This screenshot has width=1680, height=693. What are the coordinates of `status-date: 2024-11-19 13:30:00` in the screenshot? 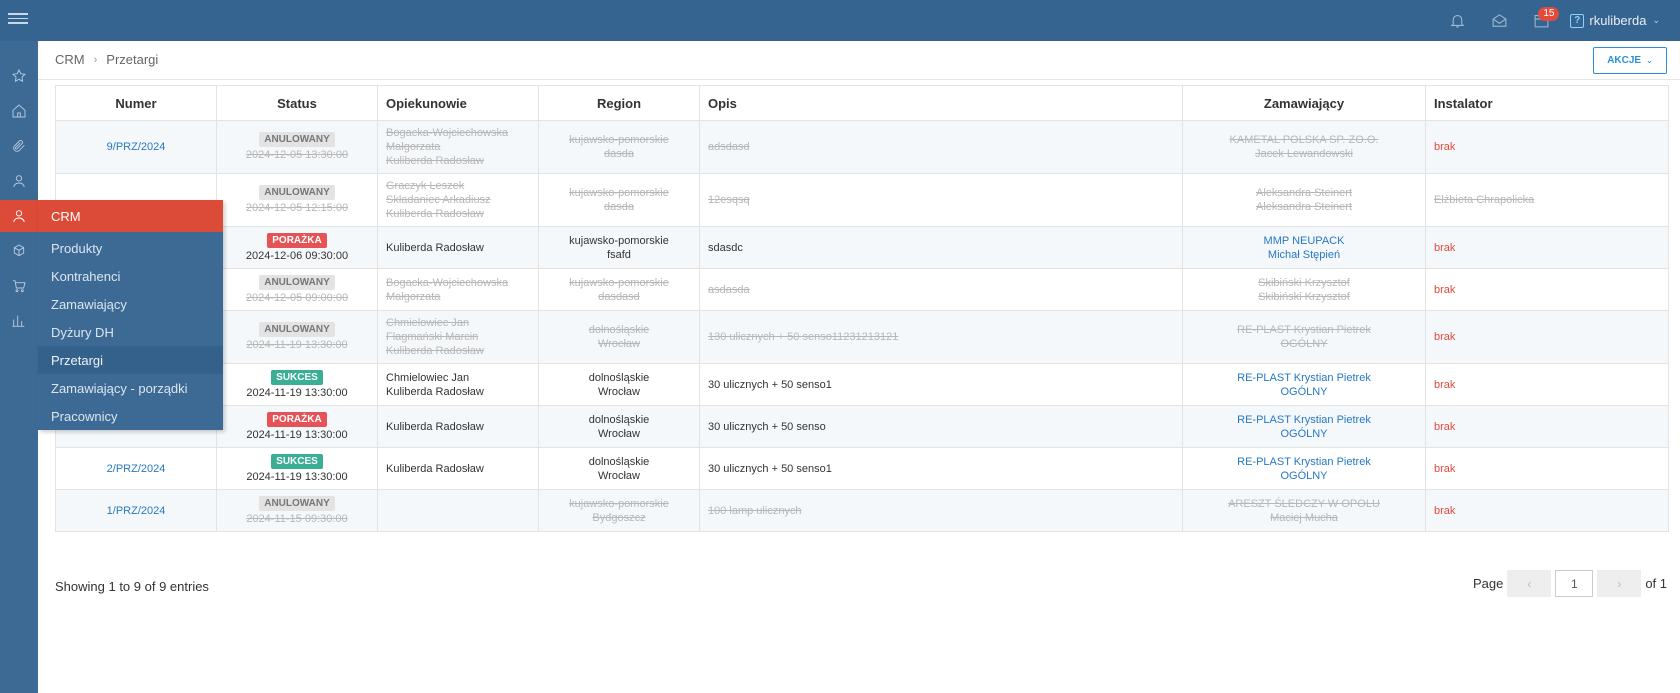 It's located at (297, 476).